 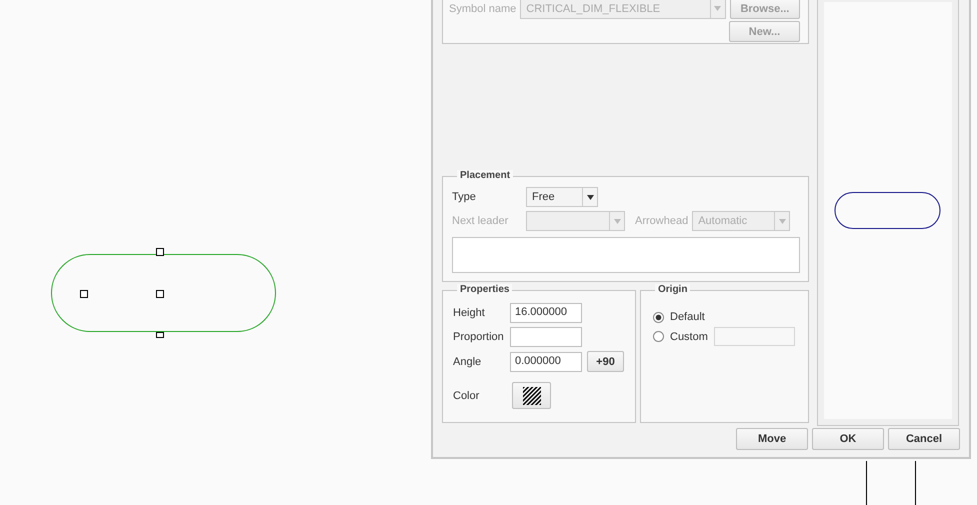 What do you see at coordinates (479, 337) in the screenshot?
I see `proportion-label: Proportion` at bounding box center [479, 337].